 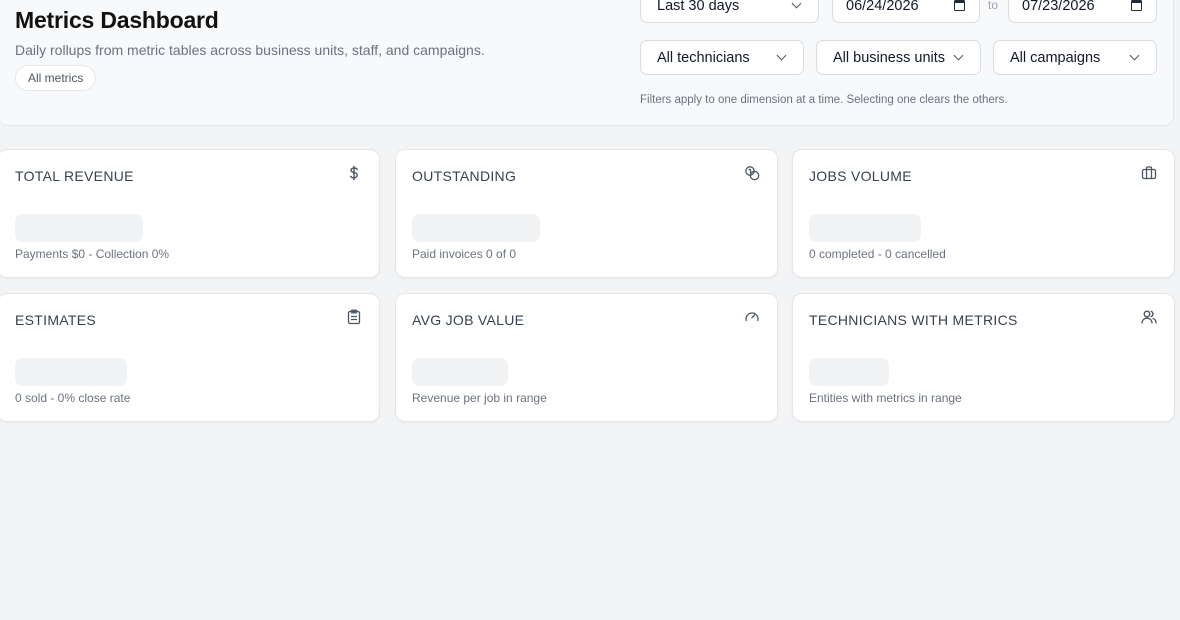 I want to click on business-units-select: All business units, so click(x=898, y=57).